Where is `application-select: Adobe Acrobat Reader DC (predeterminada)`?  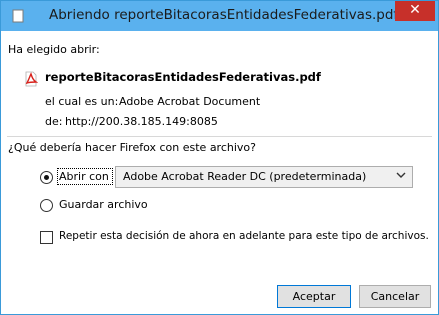 application-select: Adobe Acrobat Reader DC (predeterminada) is located at coordinates (264, 177).